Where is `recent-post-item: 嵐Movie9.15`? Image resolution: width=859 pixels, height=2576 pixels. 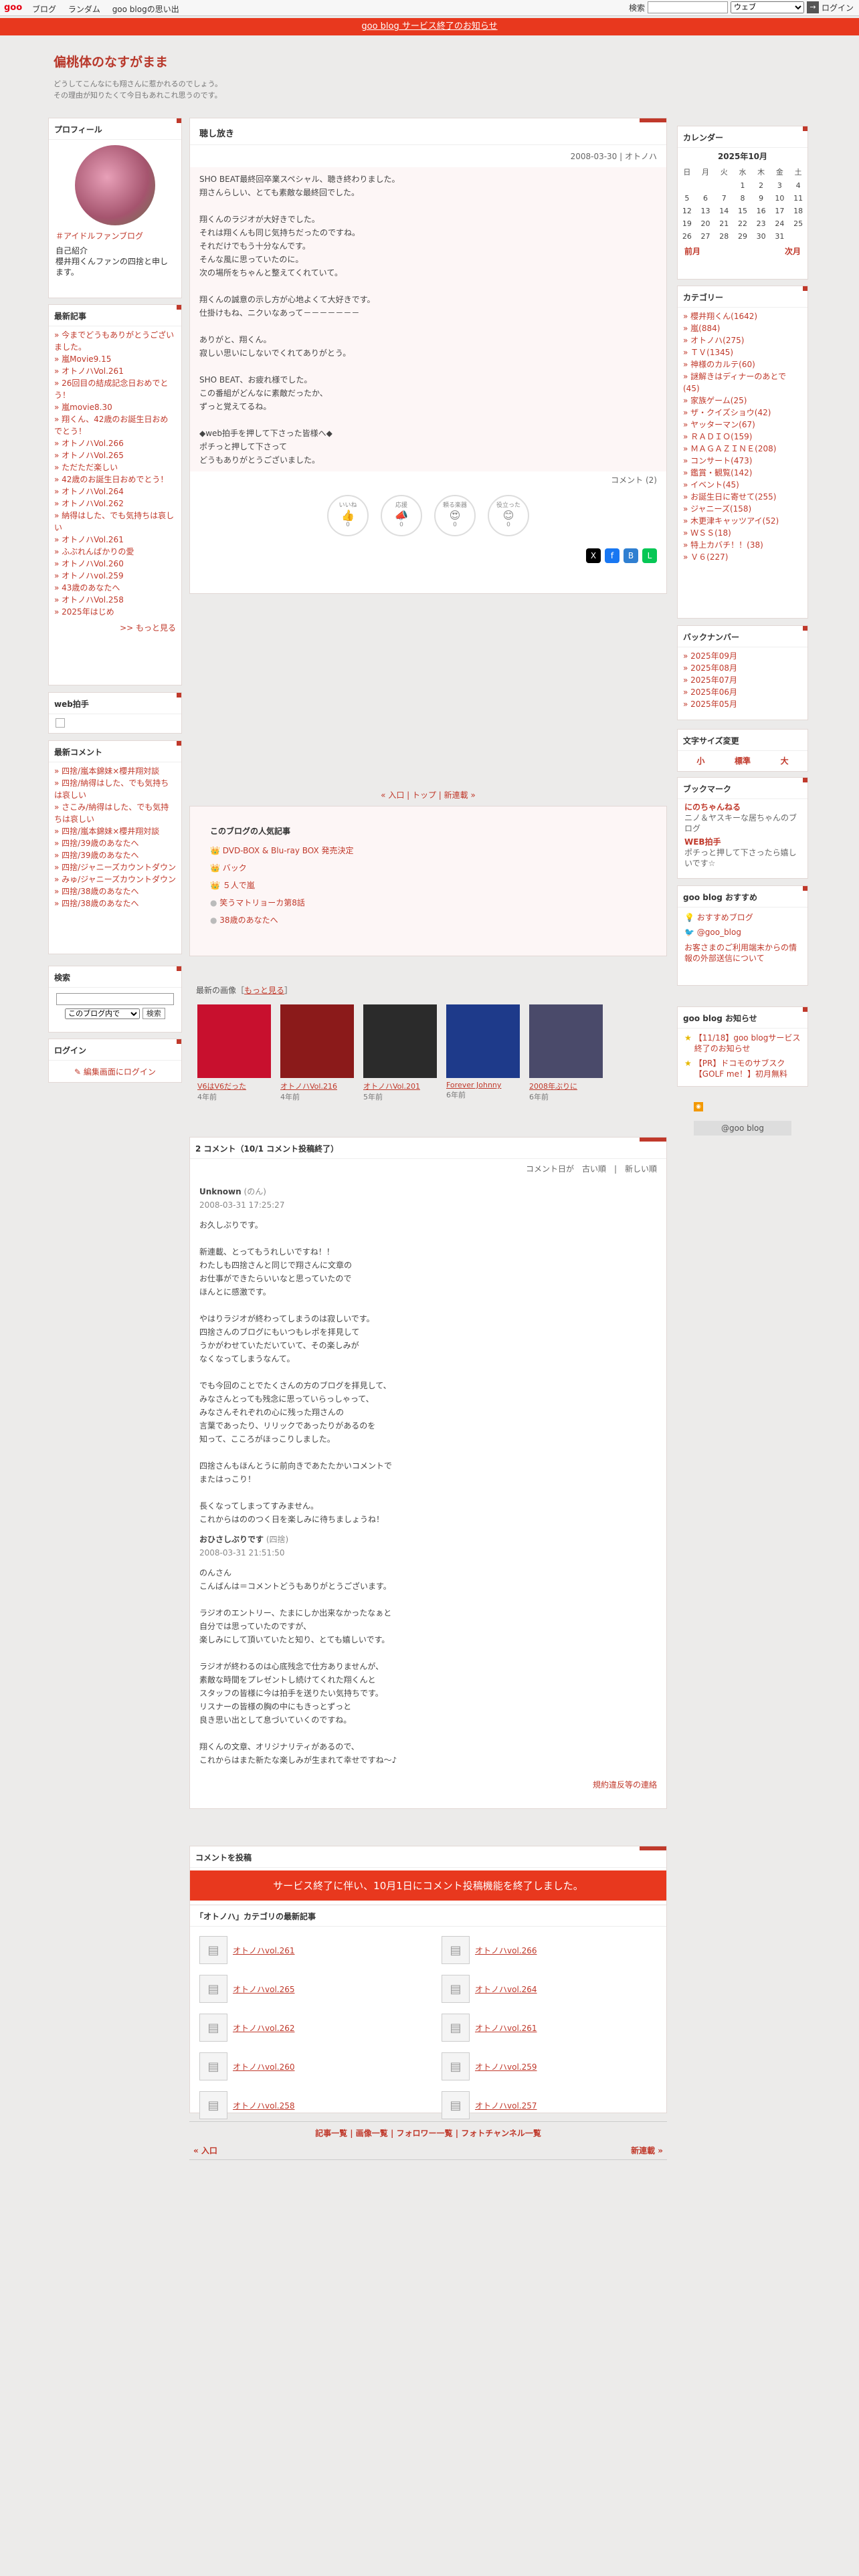 recent-post-item: 嵐Movie9.15 is located at coordinates (115, 359).